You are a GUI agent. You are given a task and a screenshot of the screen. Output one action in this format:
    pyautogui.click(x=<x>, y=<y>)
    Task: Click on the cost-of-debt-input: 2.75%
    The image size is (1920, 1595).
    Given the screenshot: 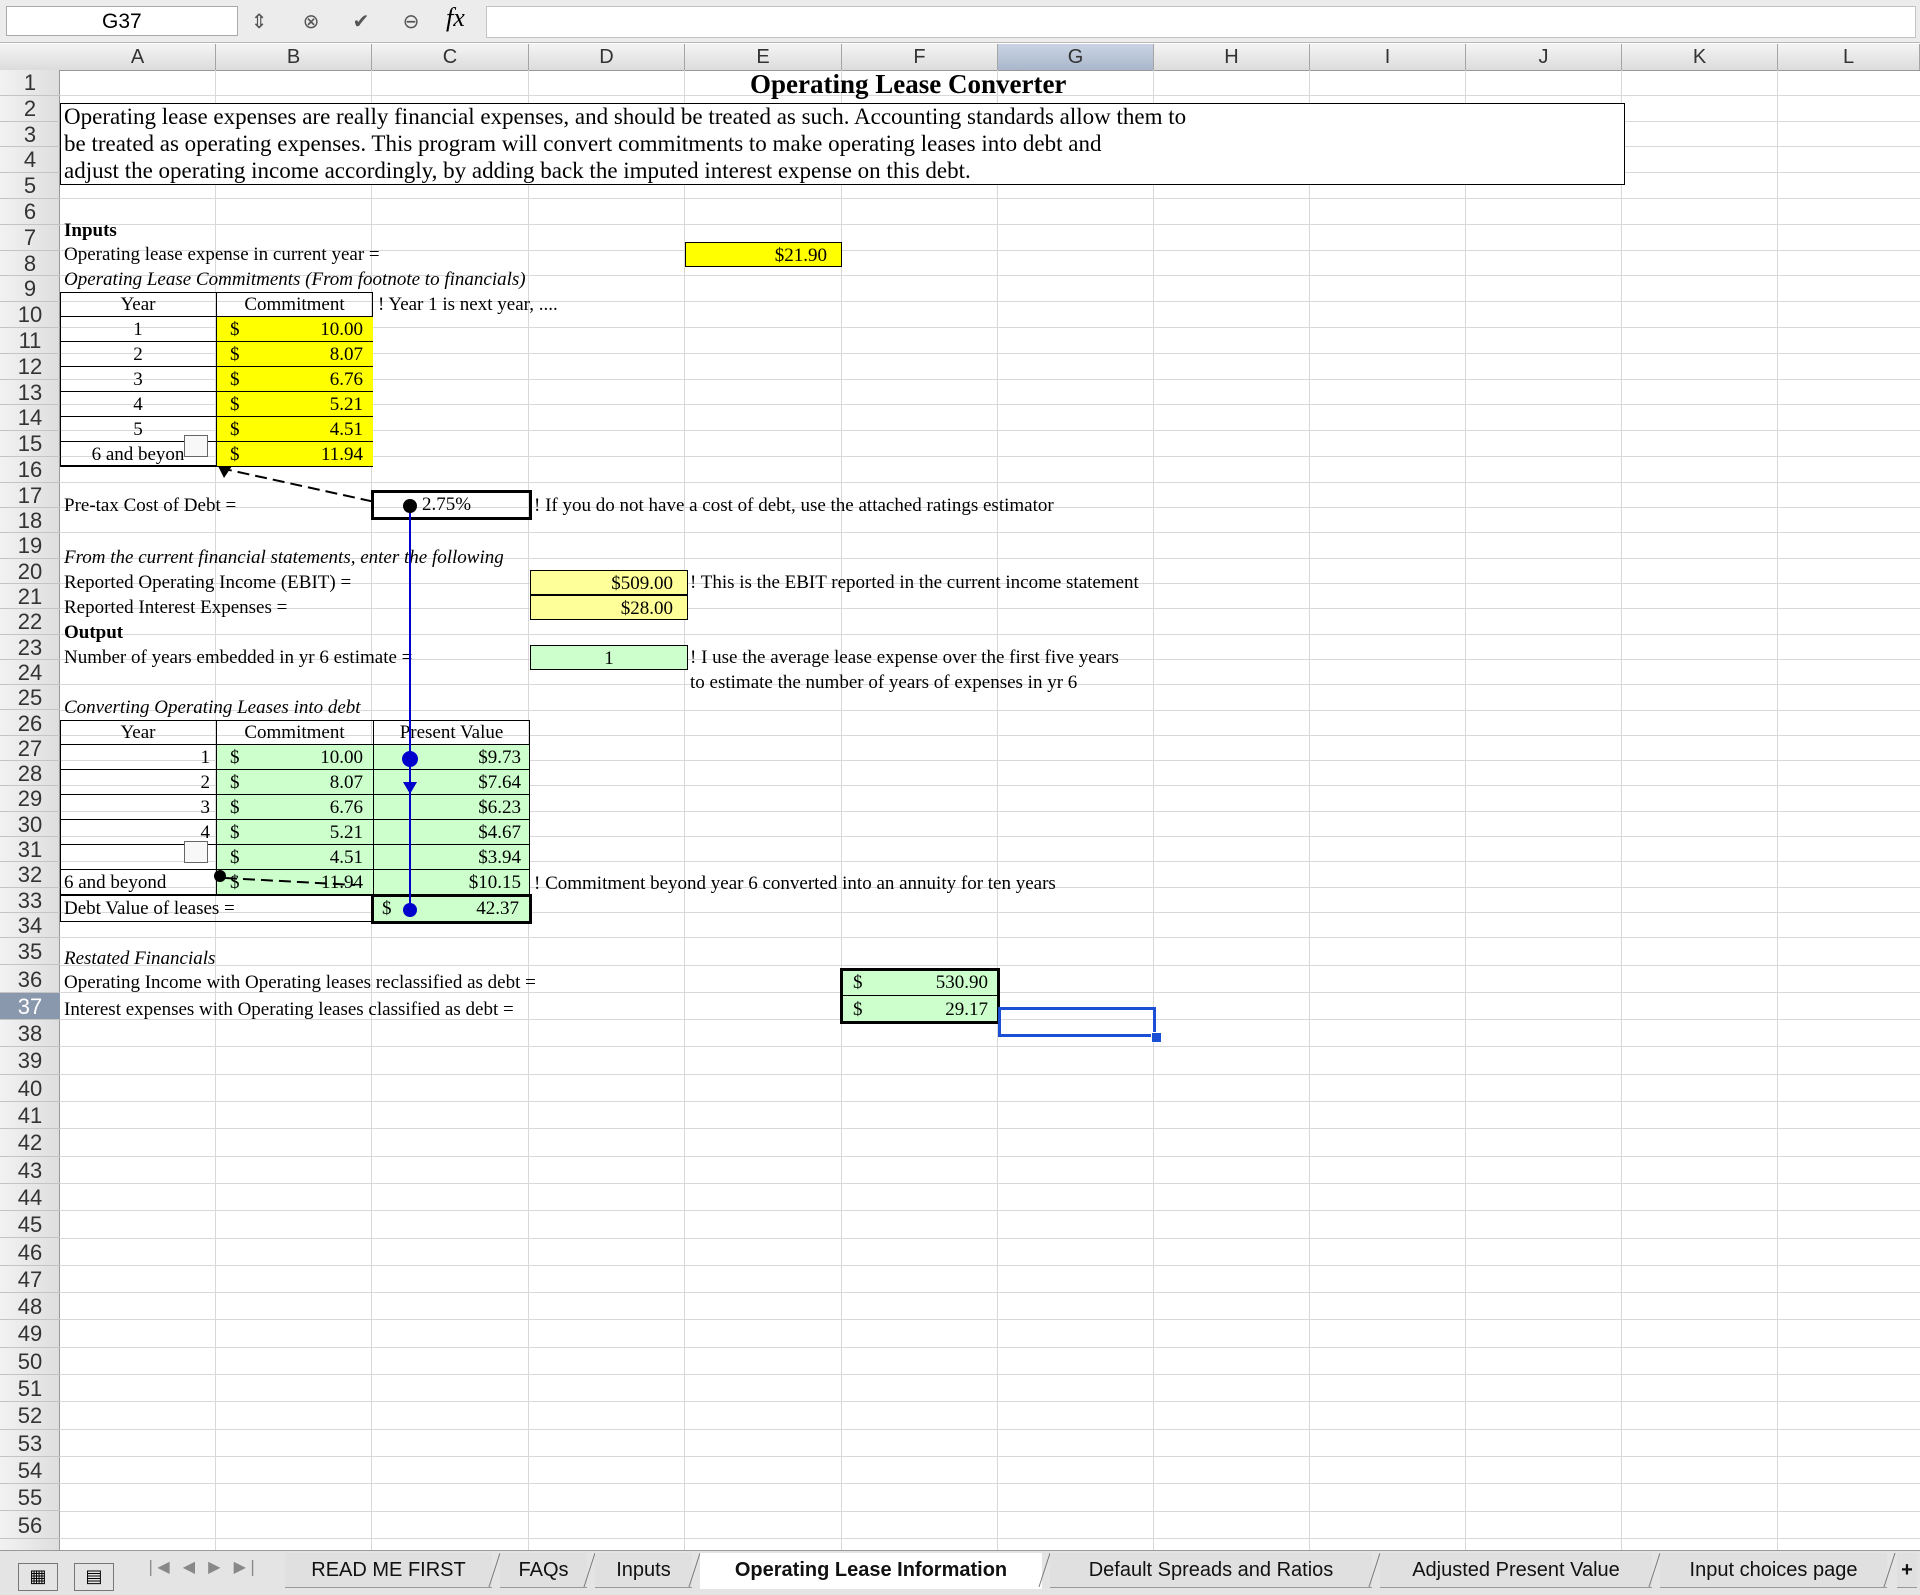 What is the action you would take?
    pyautogui.click(x=451, y=505)
    